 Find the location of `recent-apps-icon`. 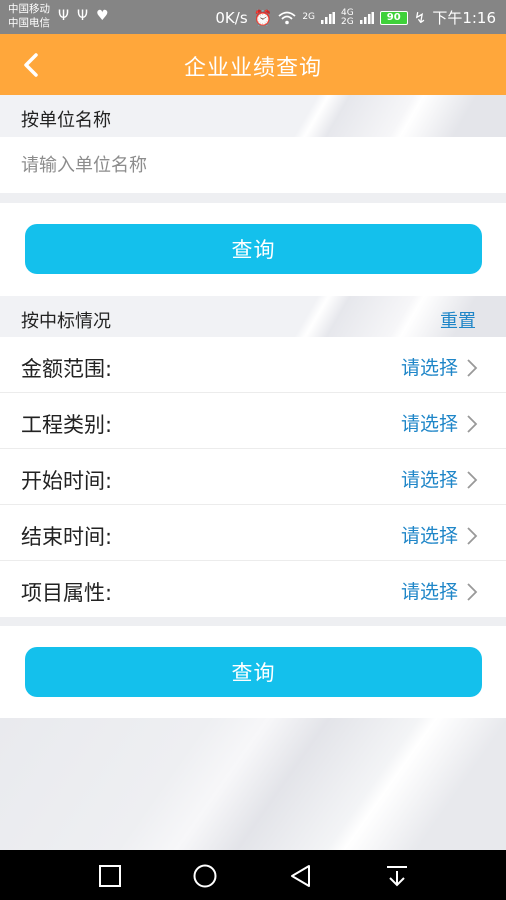

recent-apps-icon is located at coordinates (110, 876).